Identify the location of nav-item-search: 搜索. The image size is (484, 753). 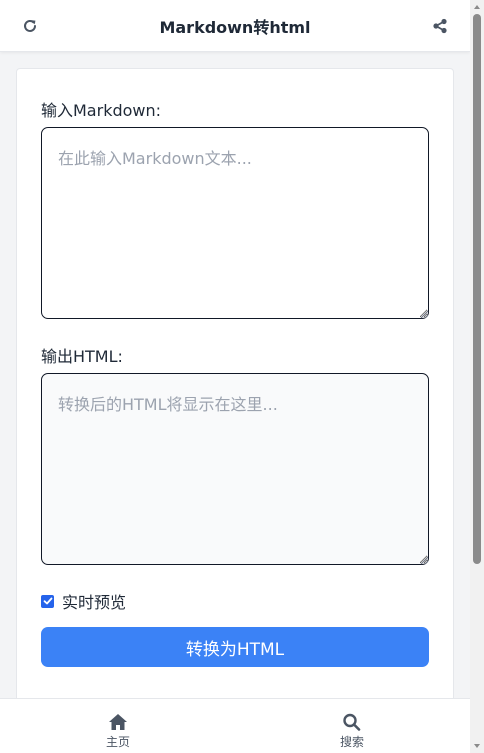
(352, 731).